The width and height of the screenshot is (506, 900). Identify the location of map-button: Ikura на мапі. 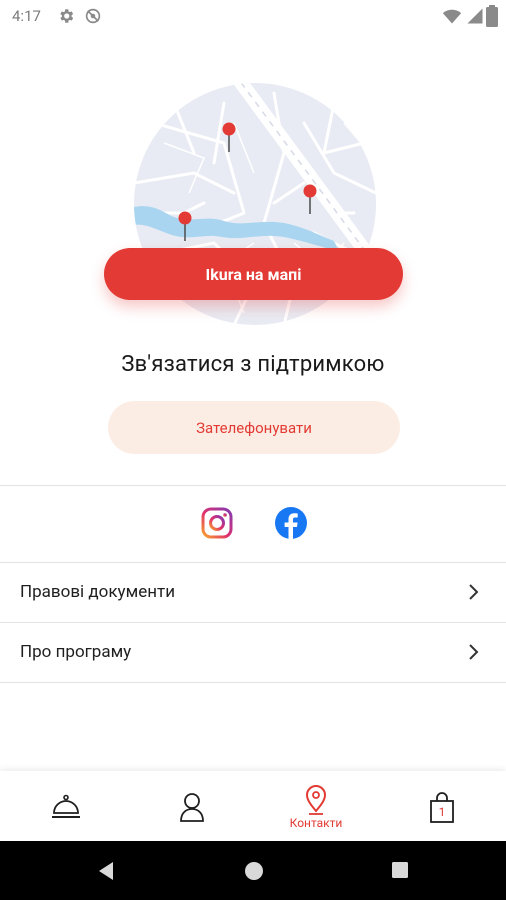
(253, 274).